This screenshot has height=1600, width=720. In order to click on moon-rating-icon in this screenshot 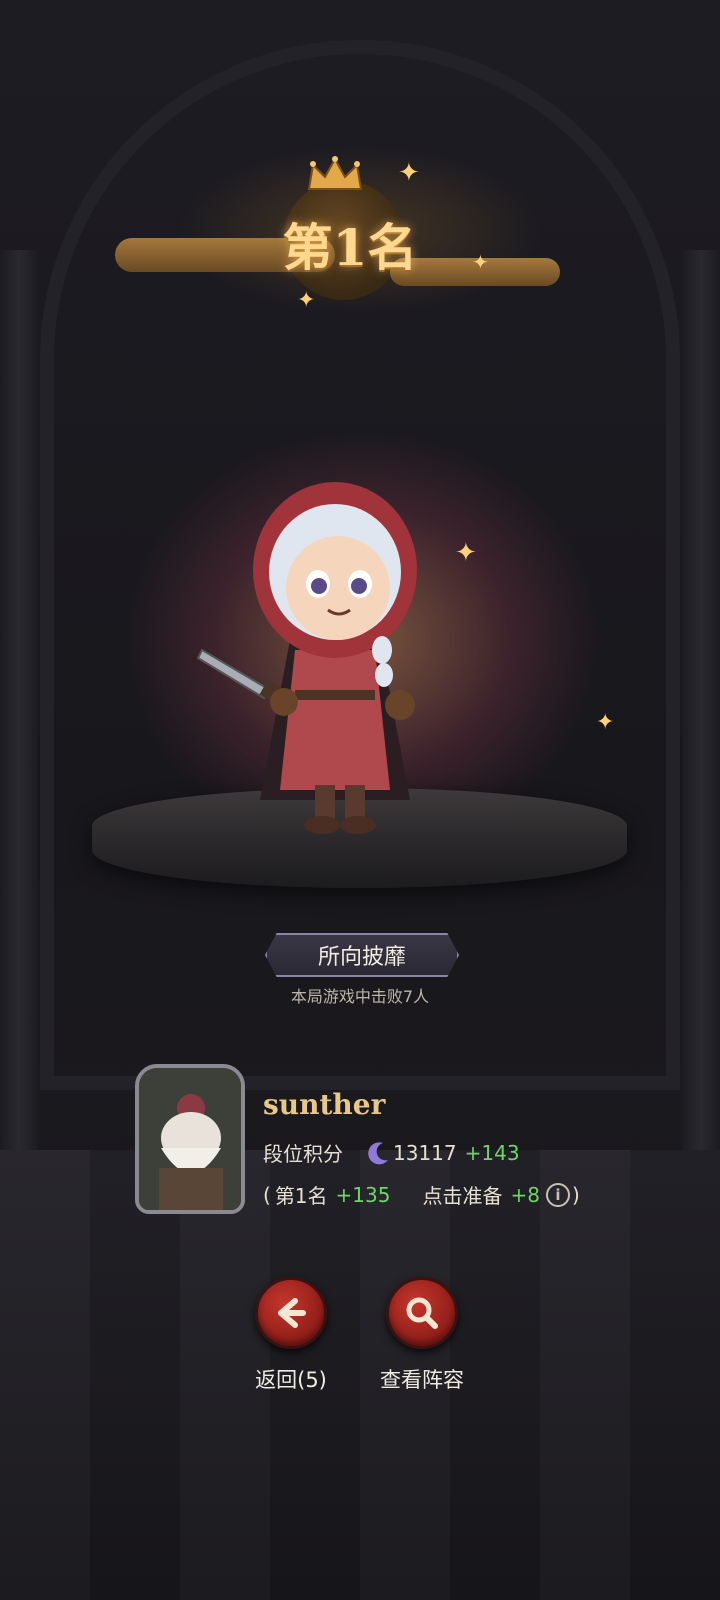, I will do `click(378, 1152)`.